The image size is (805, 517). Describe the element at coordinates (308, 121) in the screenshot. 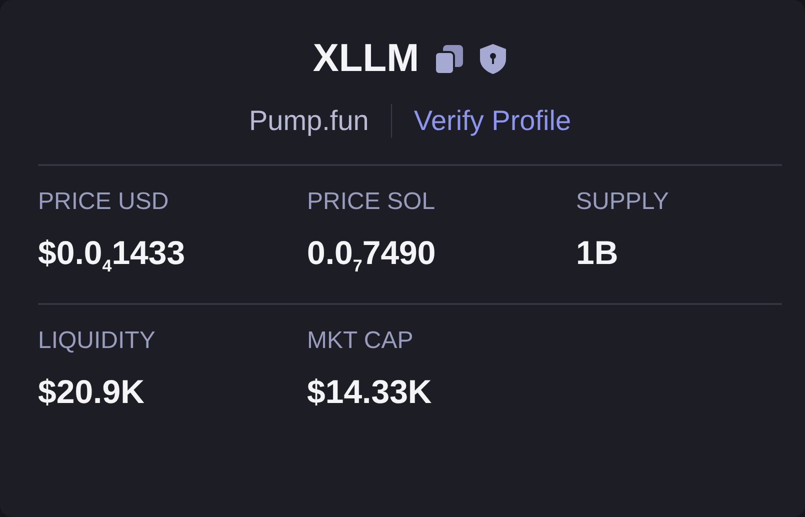

I see `platform-label: Pump.fun` at that location.